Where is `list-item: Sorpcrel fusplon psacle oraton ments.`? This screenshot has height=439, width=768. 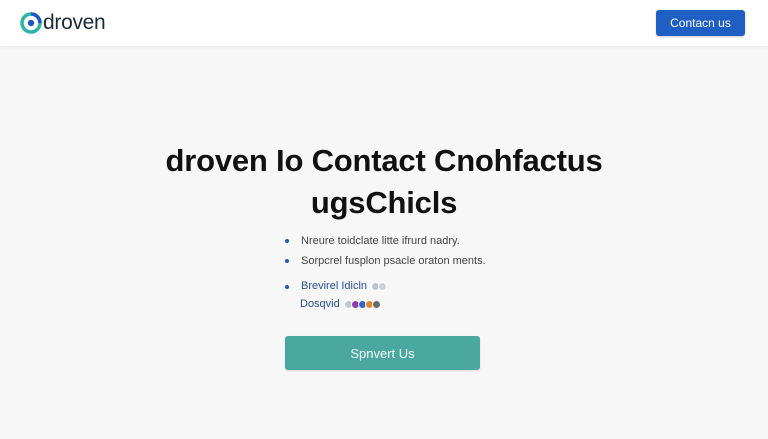
list-item: Sorpcrel fusplon psacle oraton ments. is located at coordinates (415, 261).